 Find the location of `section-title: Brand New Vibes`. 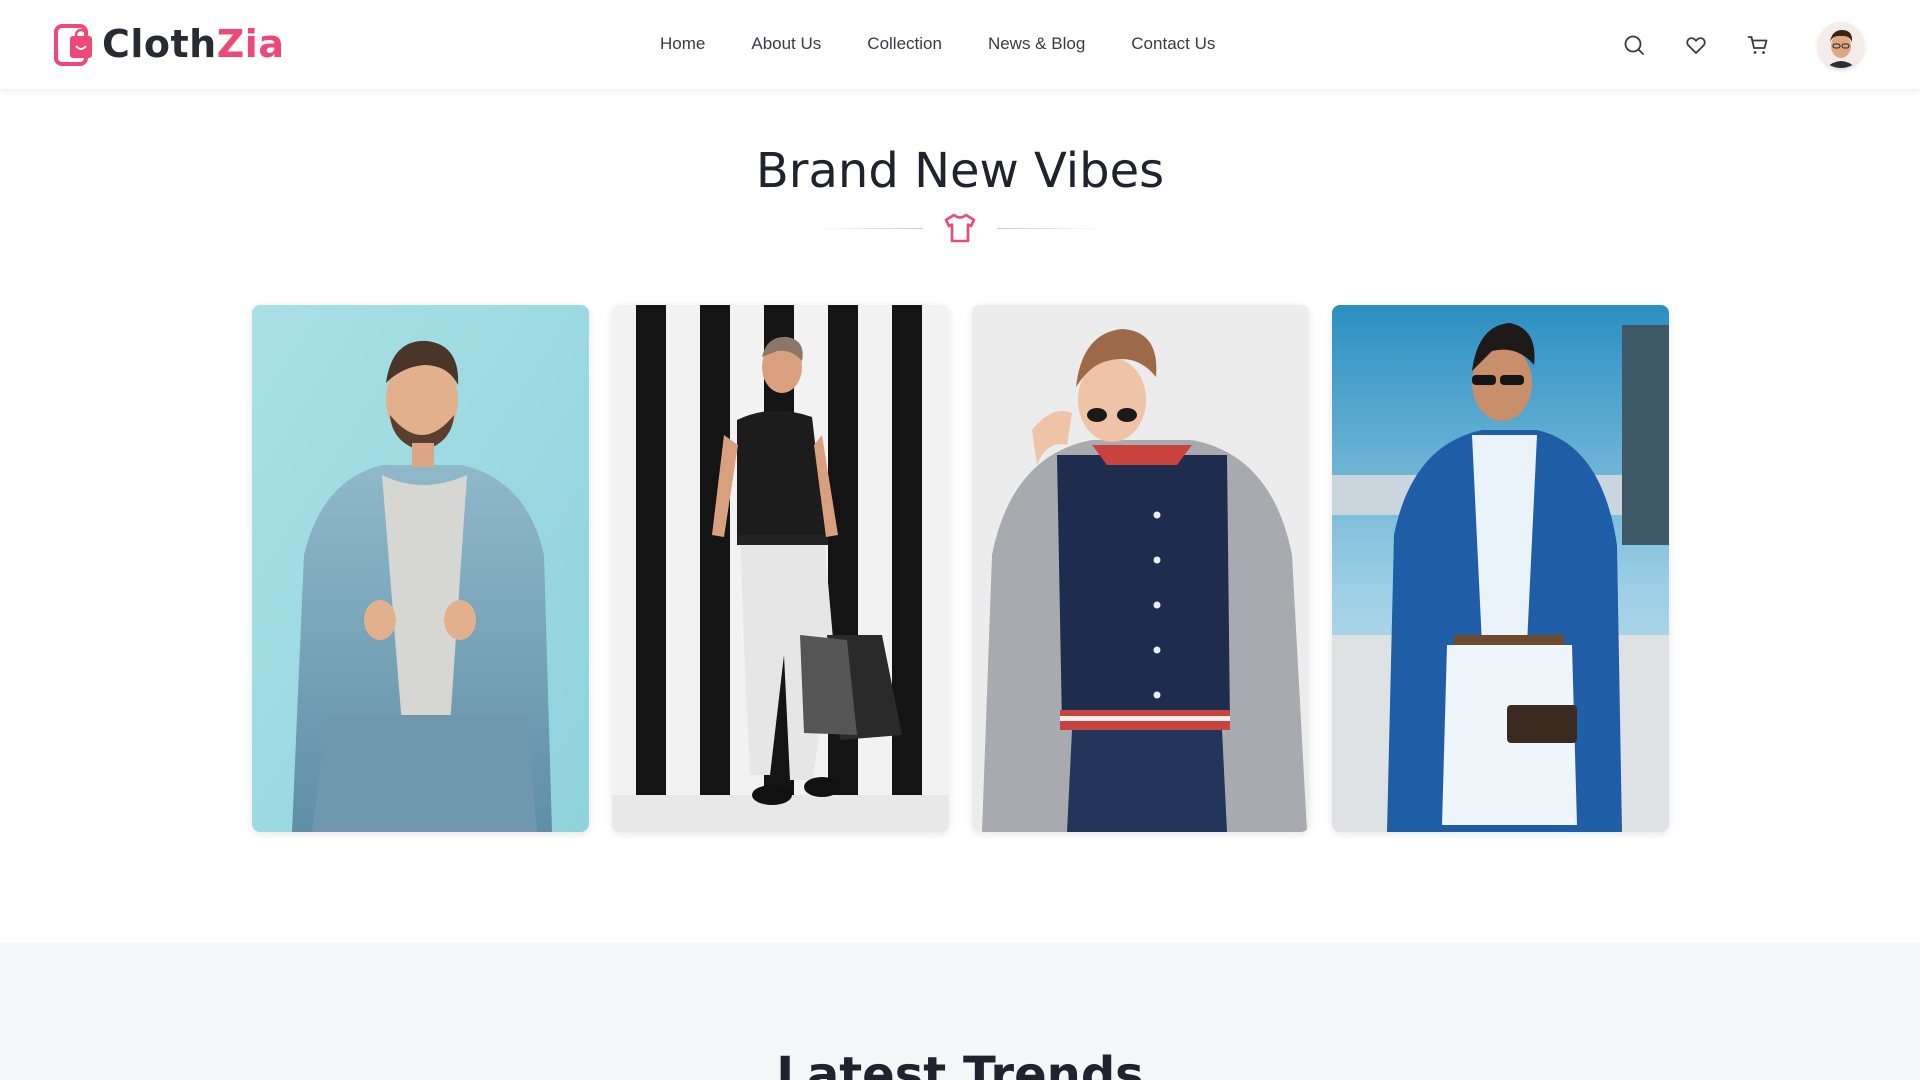

section-title: Brand New Vibes is located at coordinates (960, 171).